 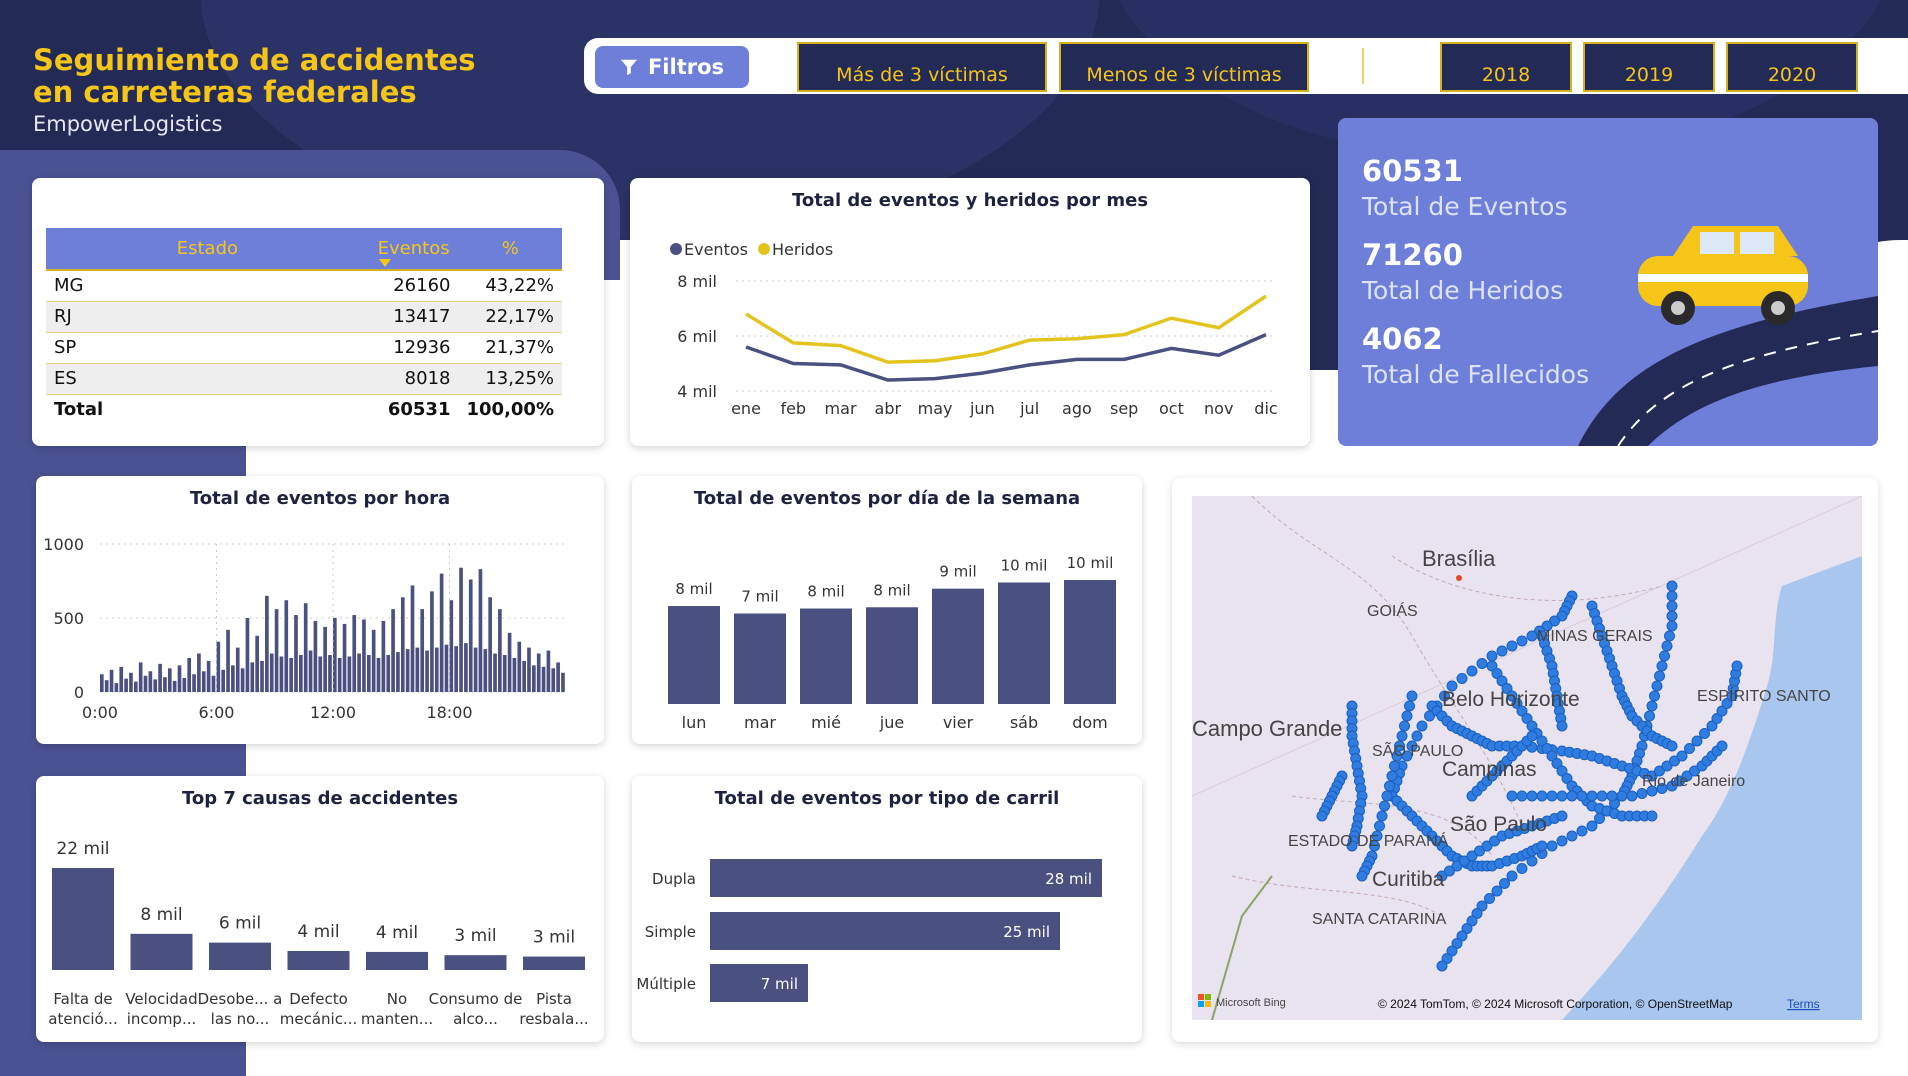 What do you see at coordinates (672, 67) in the screenshot?
I see `filtros-button: Filtros` at bounding box center [672, 67].